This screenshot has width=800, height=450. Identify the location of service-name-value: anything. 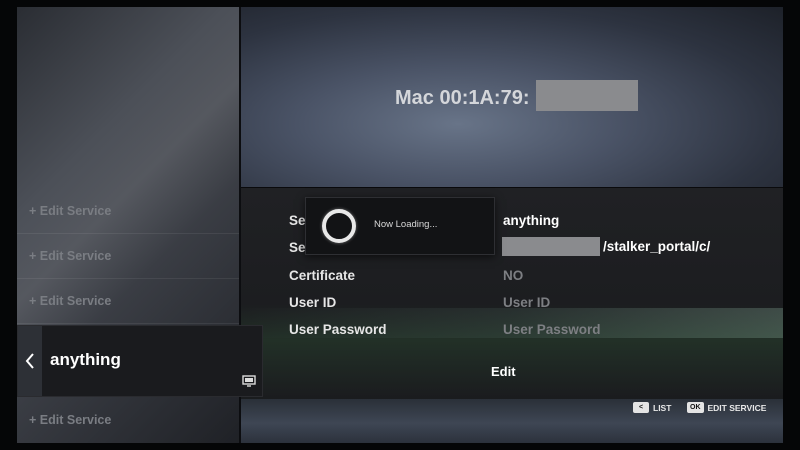
(531, 220).